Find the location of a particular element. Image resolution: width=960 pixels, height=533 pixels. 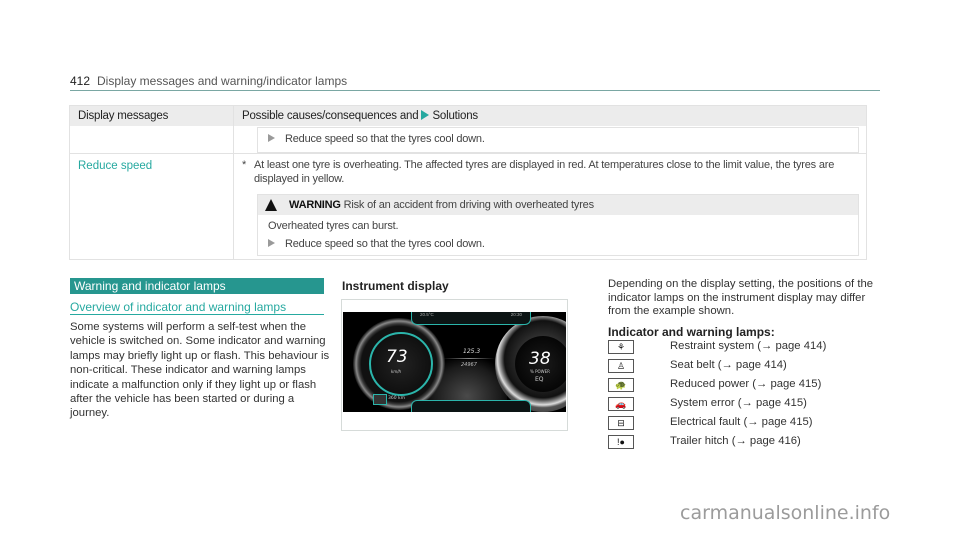

lamp-item-seat-belt: ♙ Seat belt (→ page 414) is located at coordinates (743, 366).